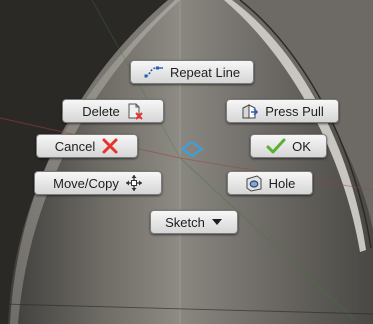 This screenshot has height=324, width=373. I want to click on press-pull-icon, so click(250, 111).